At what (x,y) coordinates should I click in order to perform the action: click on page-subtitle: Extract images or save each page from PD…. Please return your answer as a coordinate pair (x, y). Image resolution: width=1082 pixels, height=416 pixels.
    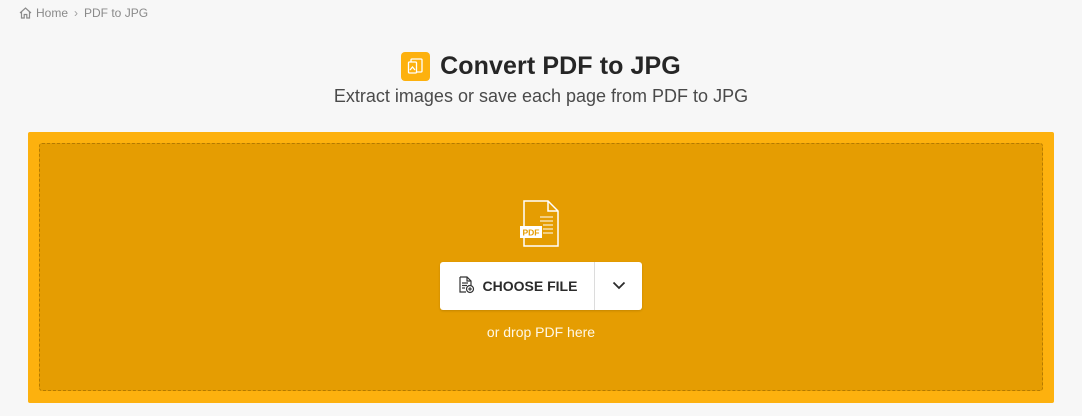
    Looking at the image, I should click on (541, 96).